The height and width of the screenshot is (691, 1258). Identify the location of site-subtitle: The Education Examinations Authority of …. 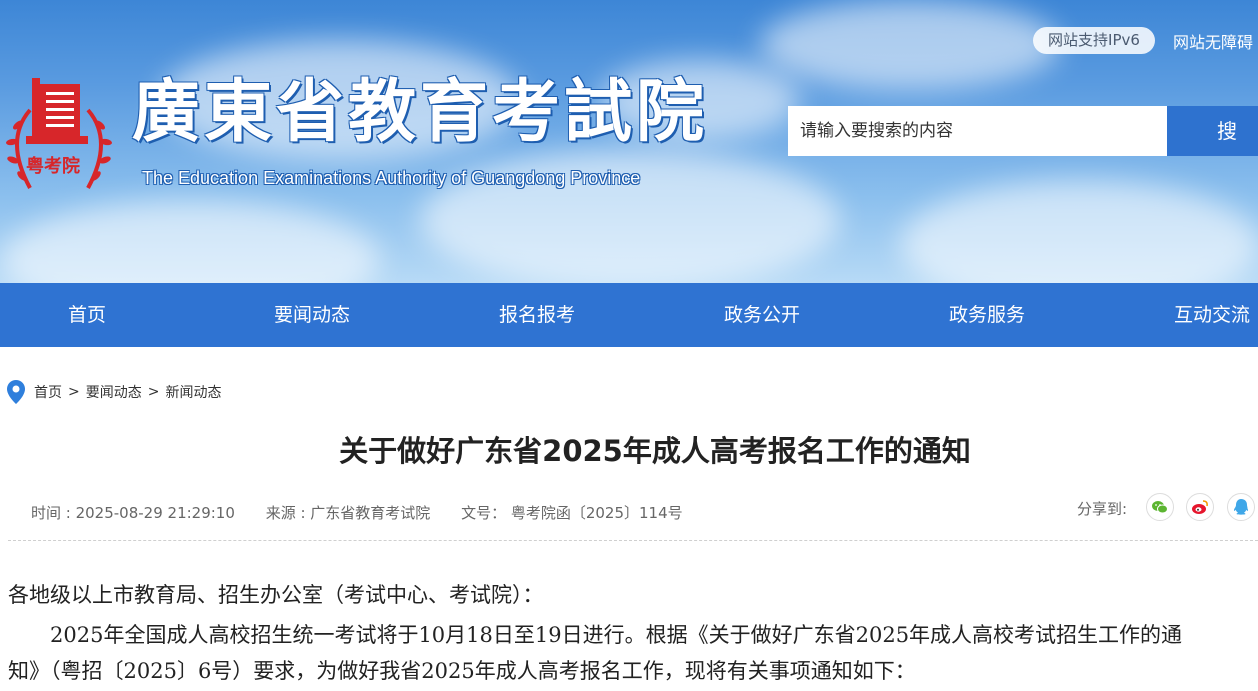
(391, 178).